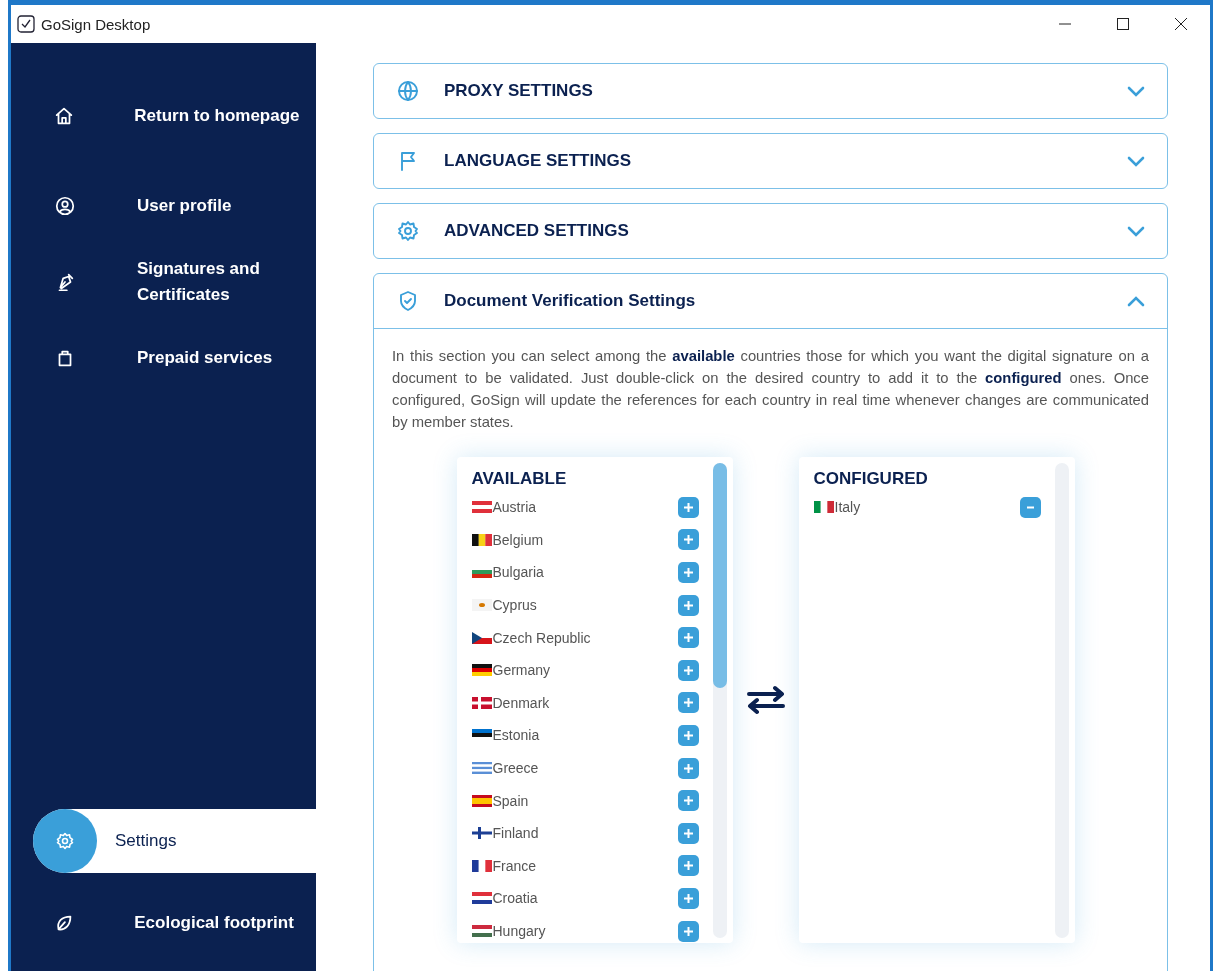 The width and height of the screenshot is (1221, 971). What do you see at coordinates (163, 282) in the screenshot?
I see `sidebar-item: Signatures and Certificates` at bounding box center [163, 282].